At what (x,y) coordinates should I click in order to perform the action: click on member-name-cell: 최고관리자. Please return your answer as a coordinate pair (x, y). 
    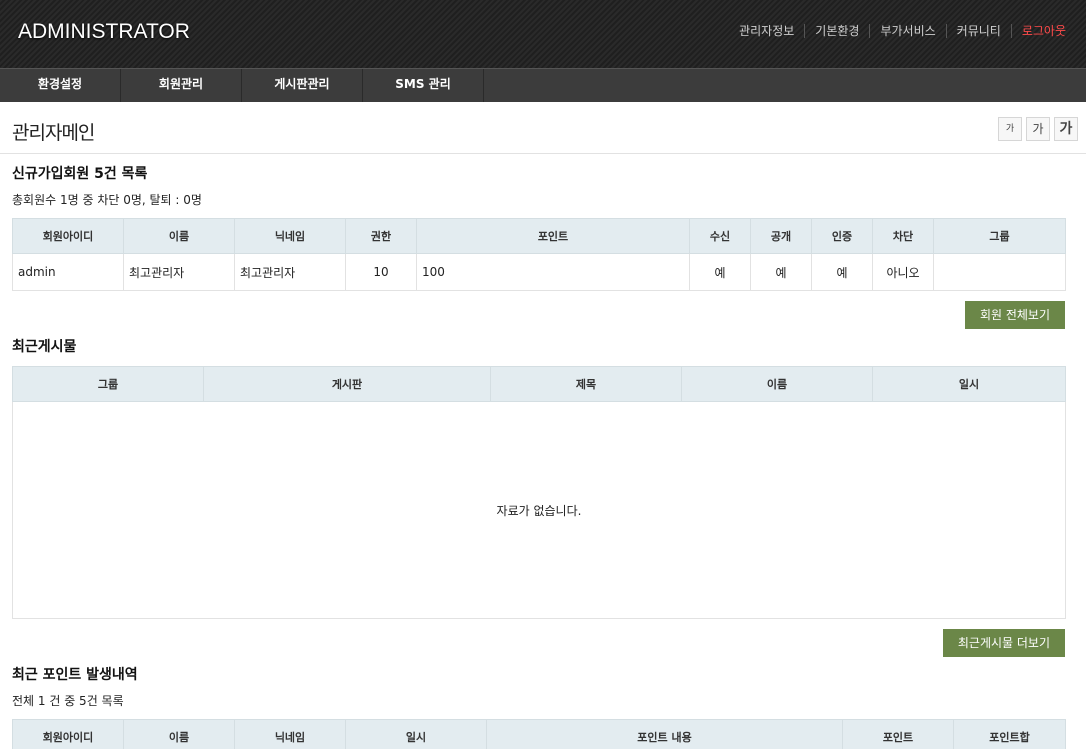
    Looking at the image, I should click on (179, 272).